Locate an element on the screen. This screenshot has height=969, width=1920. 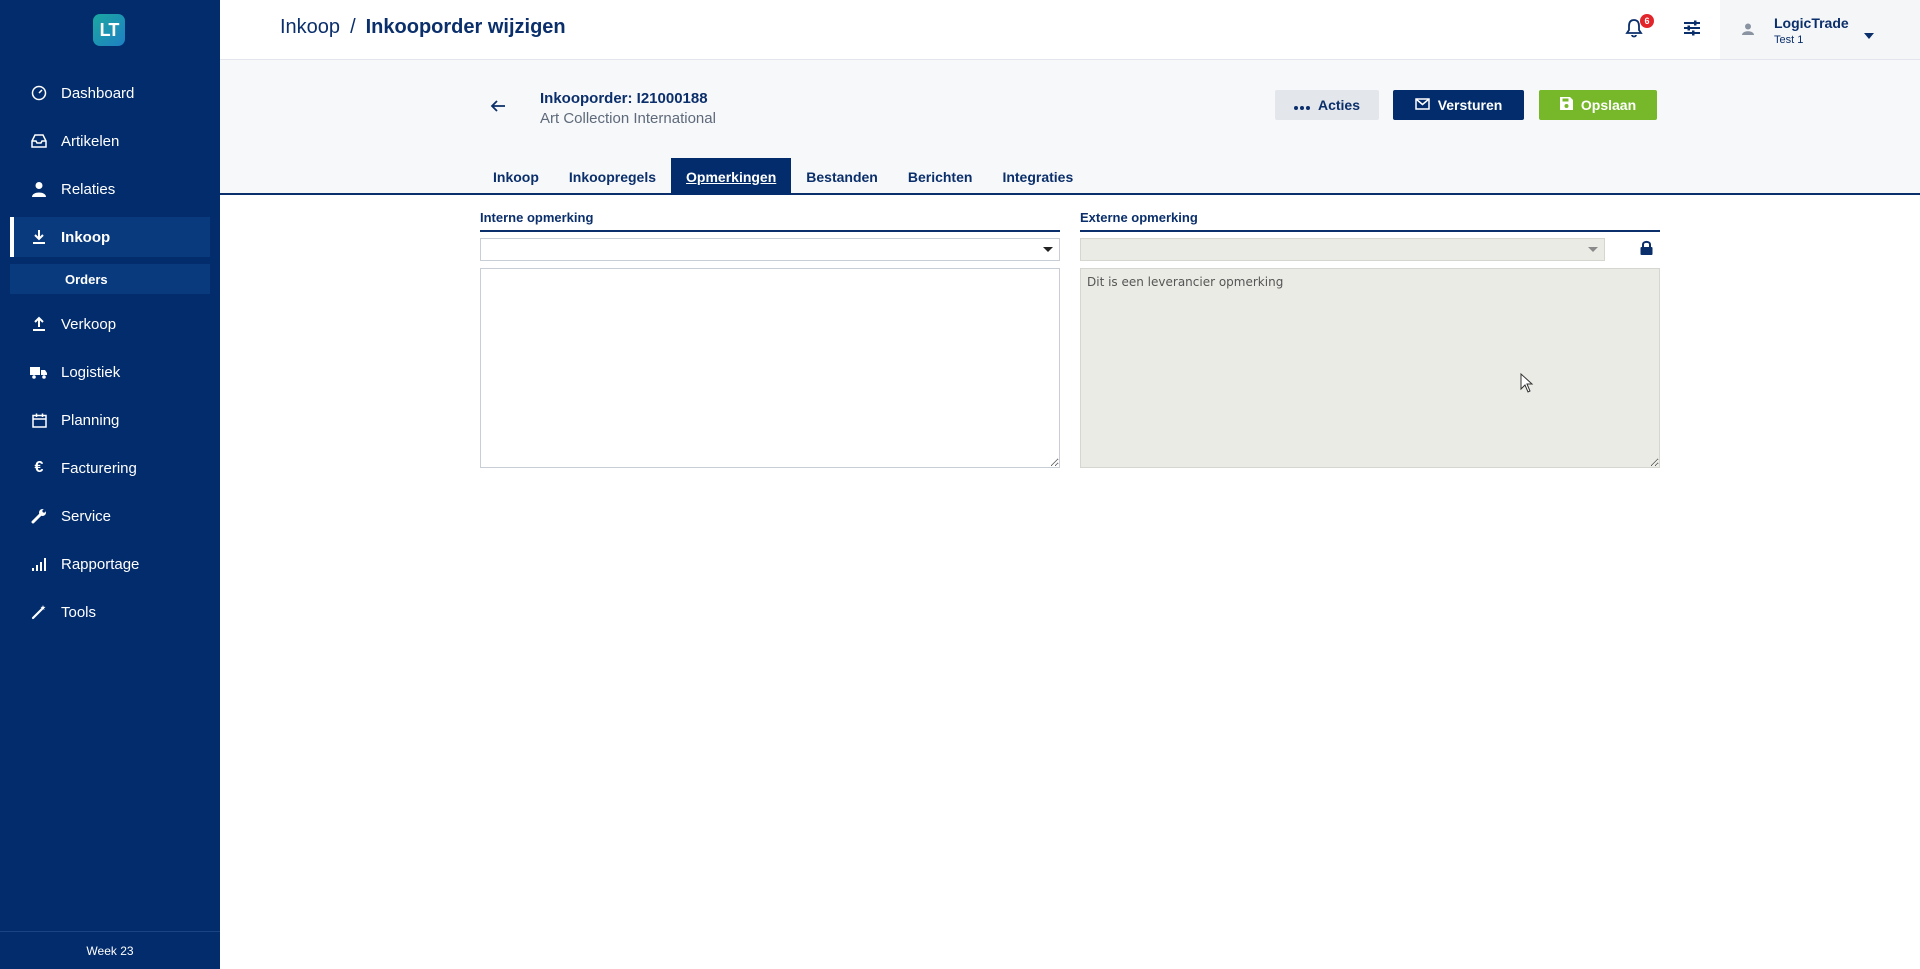
upload-icon is located at coordinates (39, 324).